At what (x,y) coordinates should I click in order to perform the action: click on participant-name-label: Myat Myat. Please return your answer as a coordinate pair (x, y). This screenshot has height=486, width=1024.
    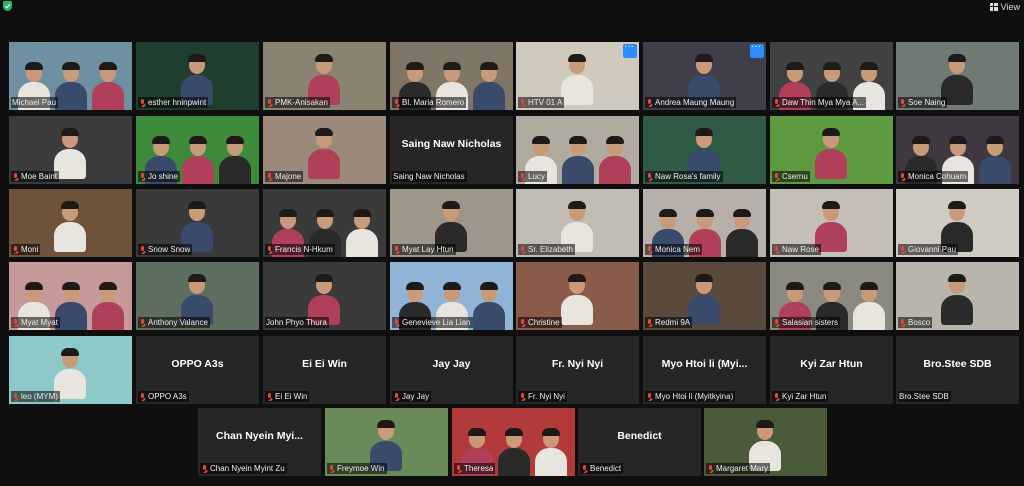
    Looking at the image, I should click on (35, 322).